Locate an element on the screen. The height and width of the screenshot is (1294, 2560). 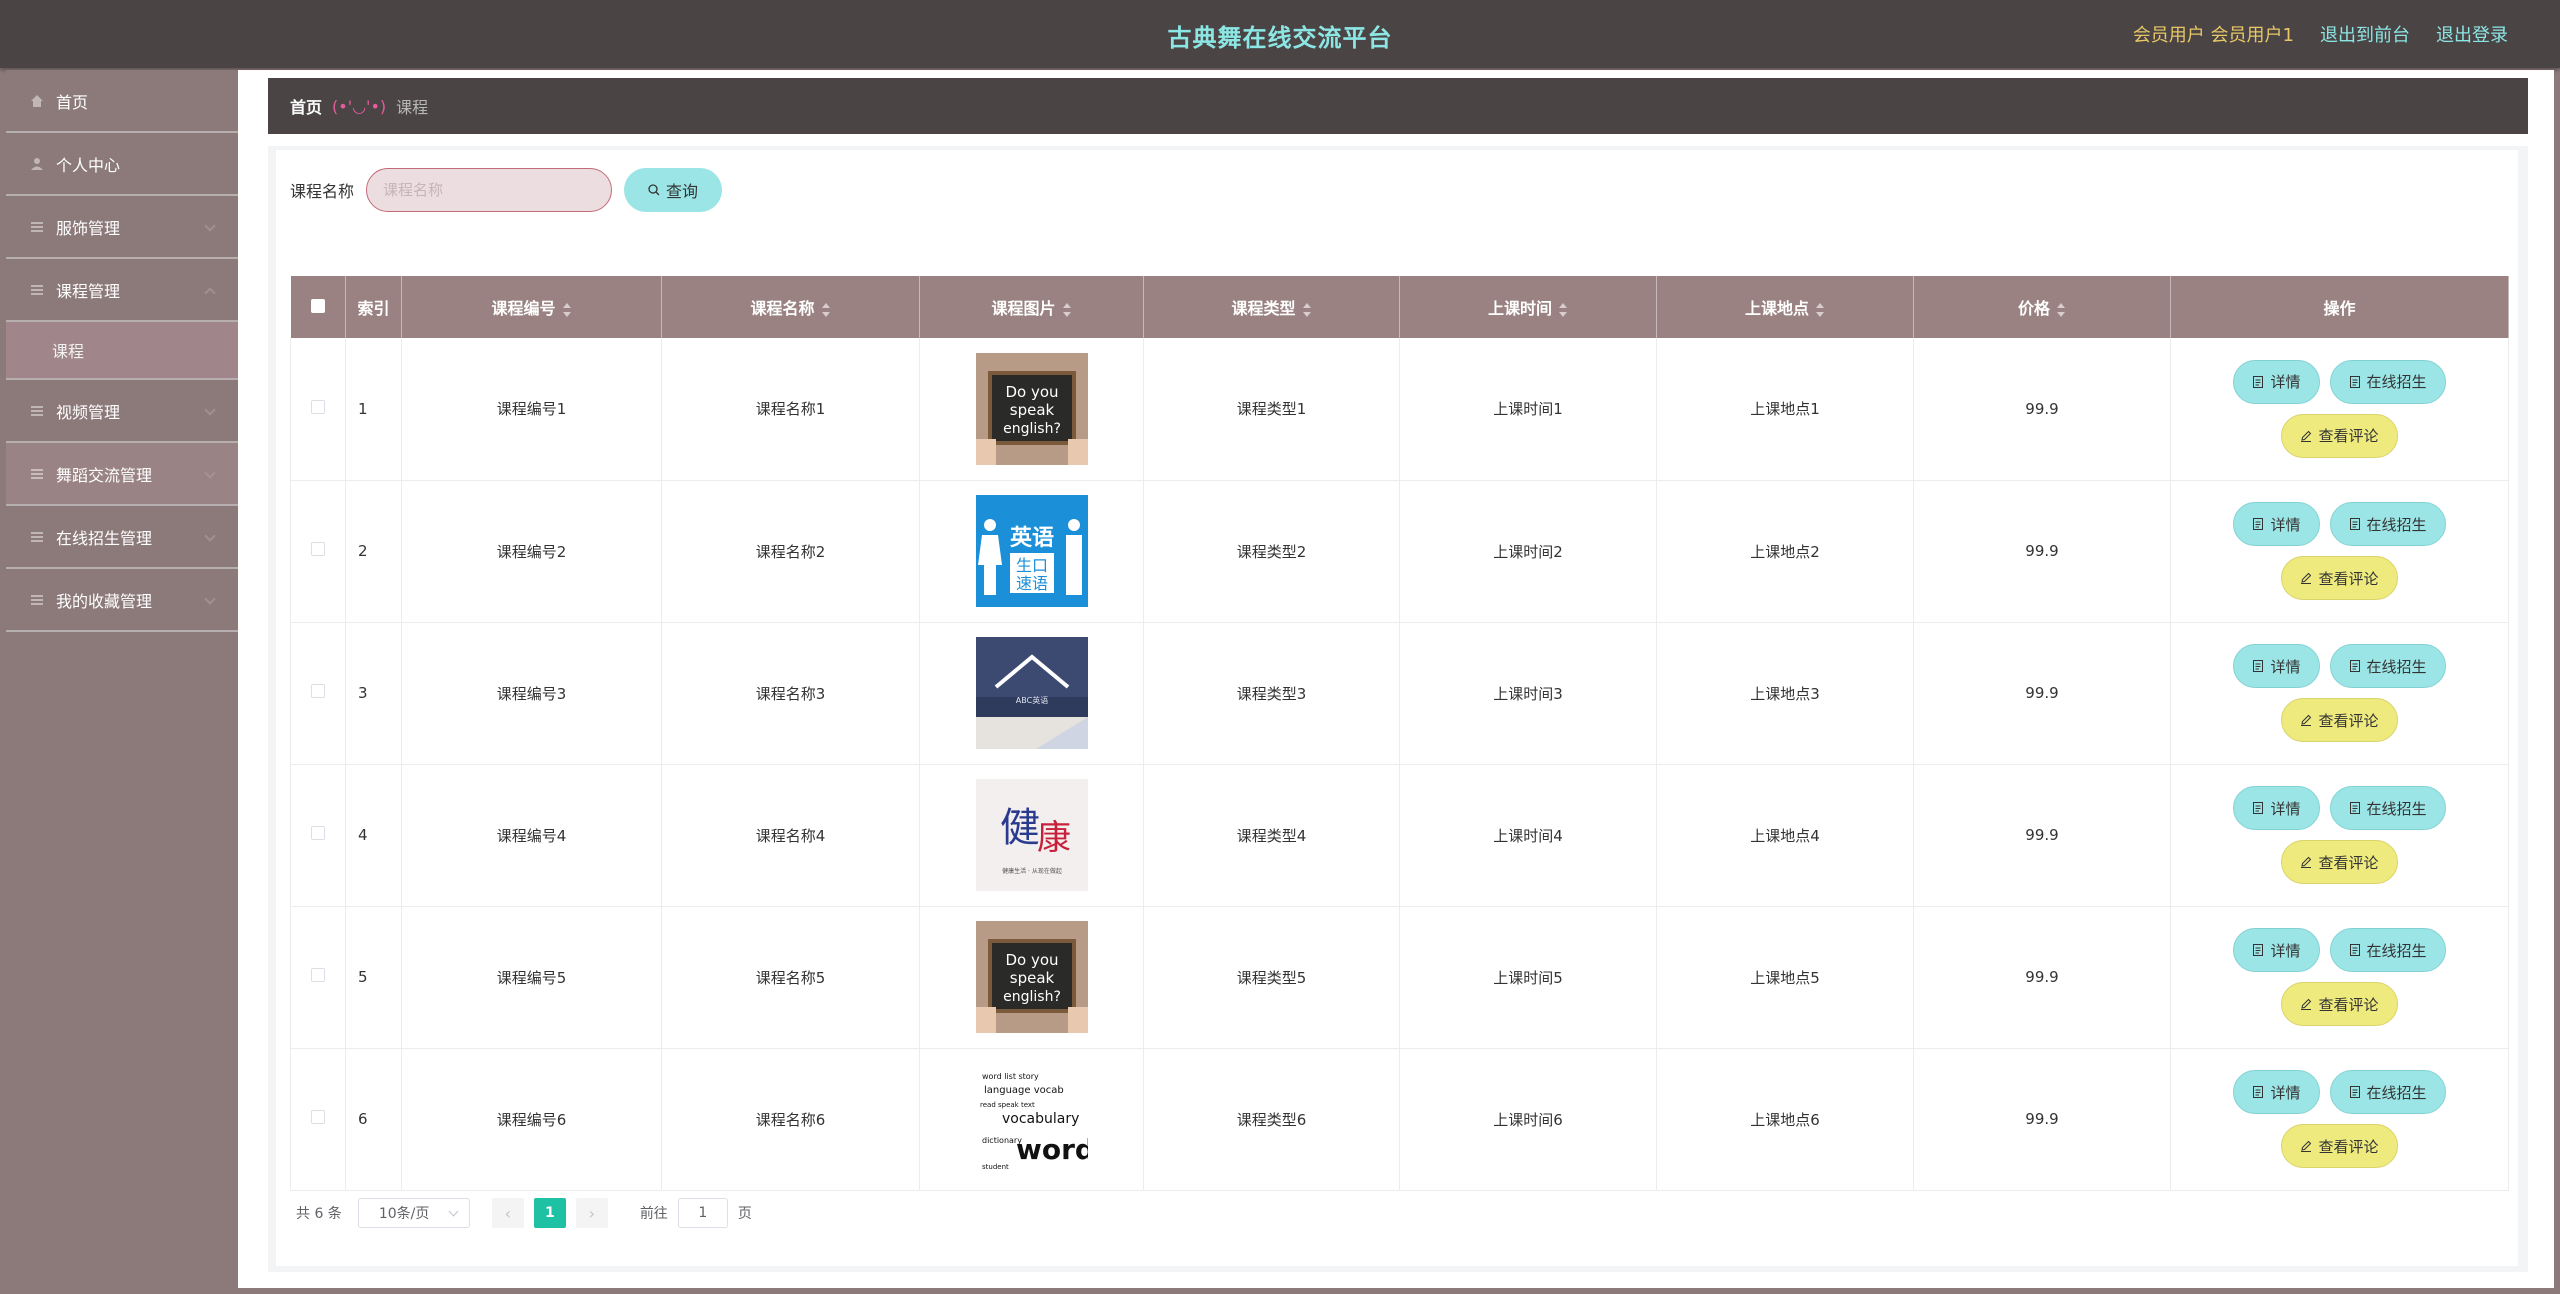
sidebar-item-course-management: 课程管理 is located at coordinates (122, 290).